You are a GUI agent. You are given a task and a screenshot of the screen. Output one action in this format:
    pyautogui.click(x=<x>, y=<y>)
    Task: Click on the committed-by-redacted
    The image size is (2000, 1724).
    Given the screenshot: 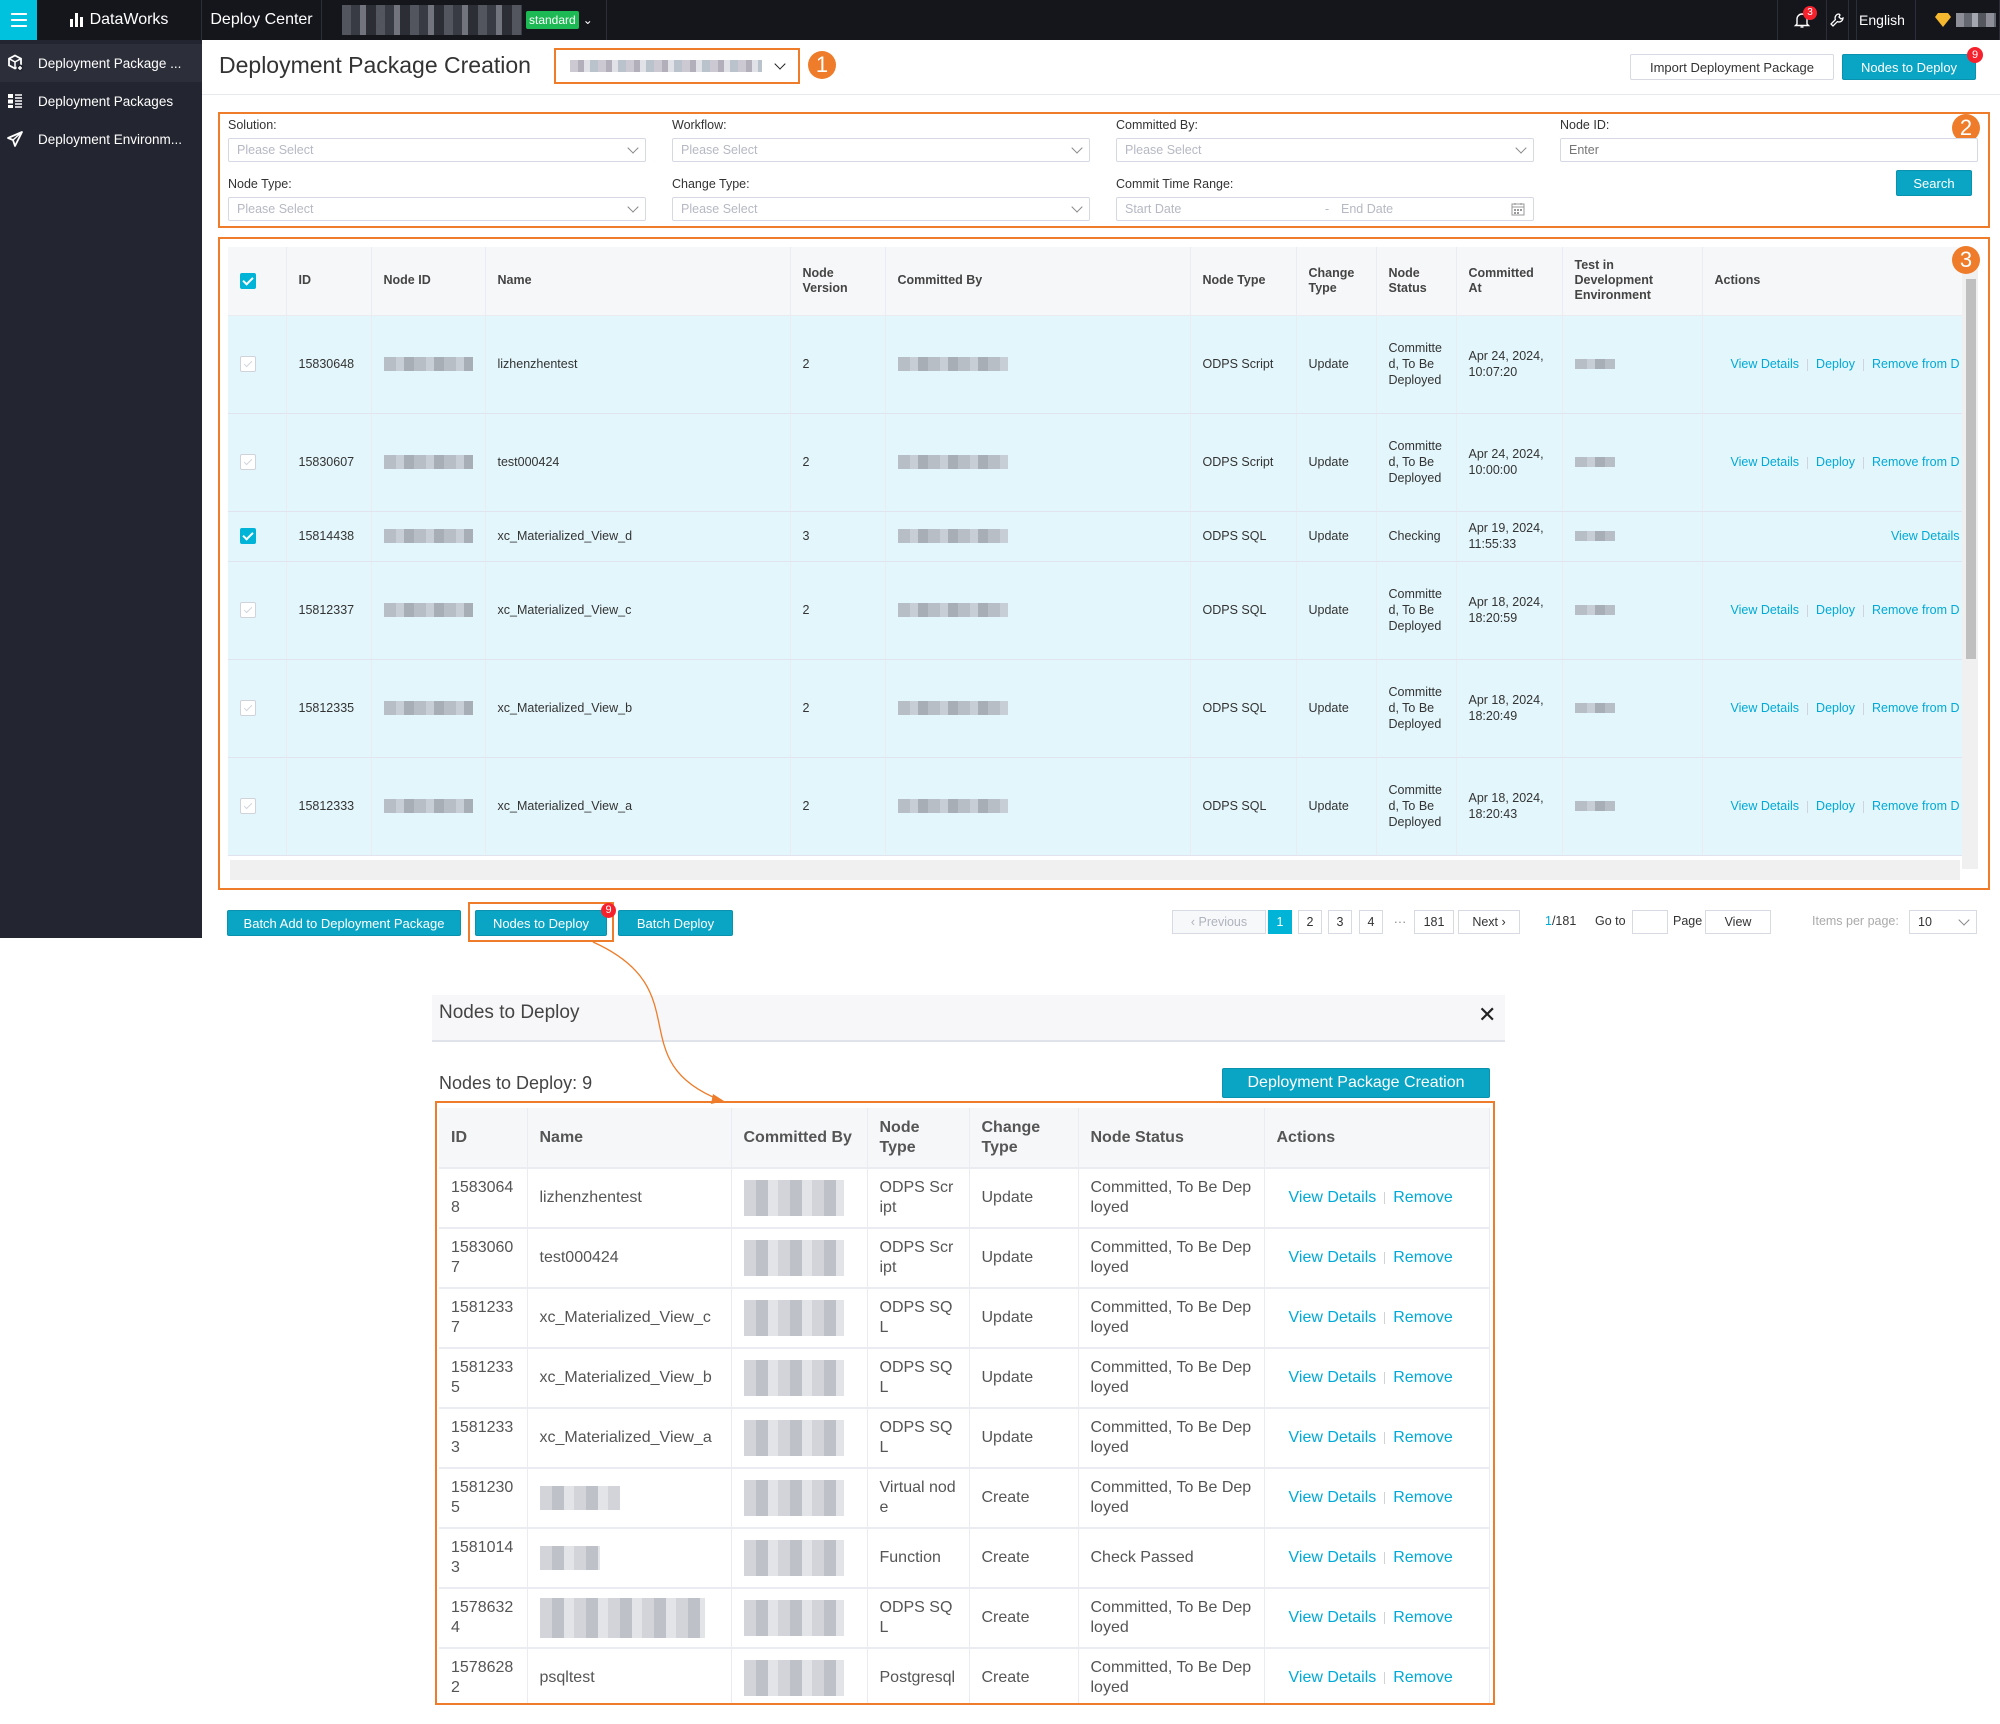 What is the action you would take?
    pyautogui.click(x=952, y=364)
    